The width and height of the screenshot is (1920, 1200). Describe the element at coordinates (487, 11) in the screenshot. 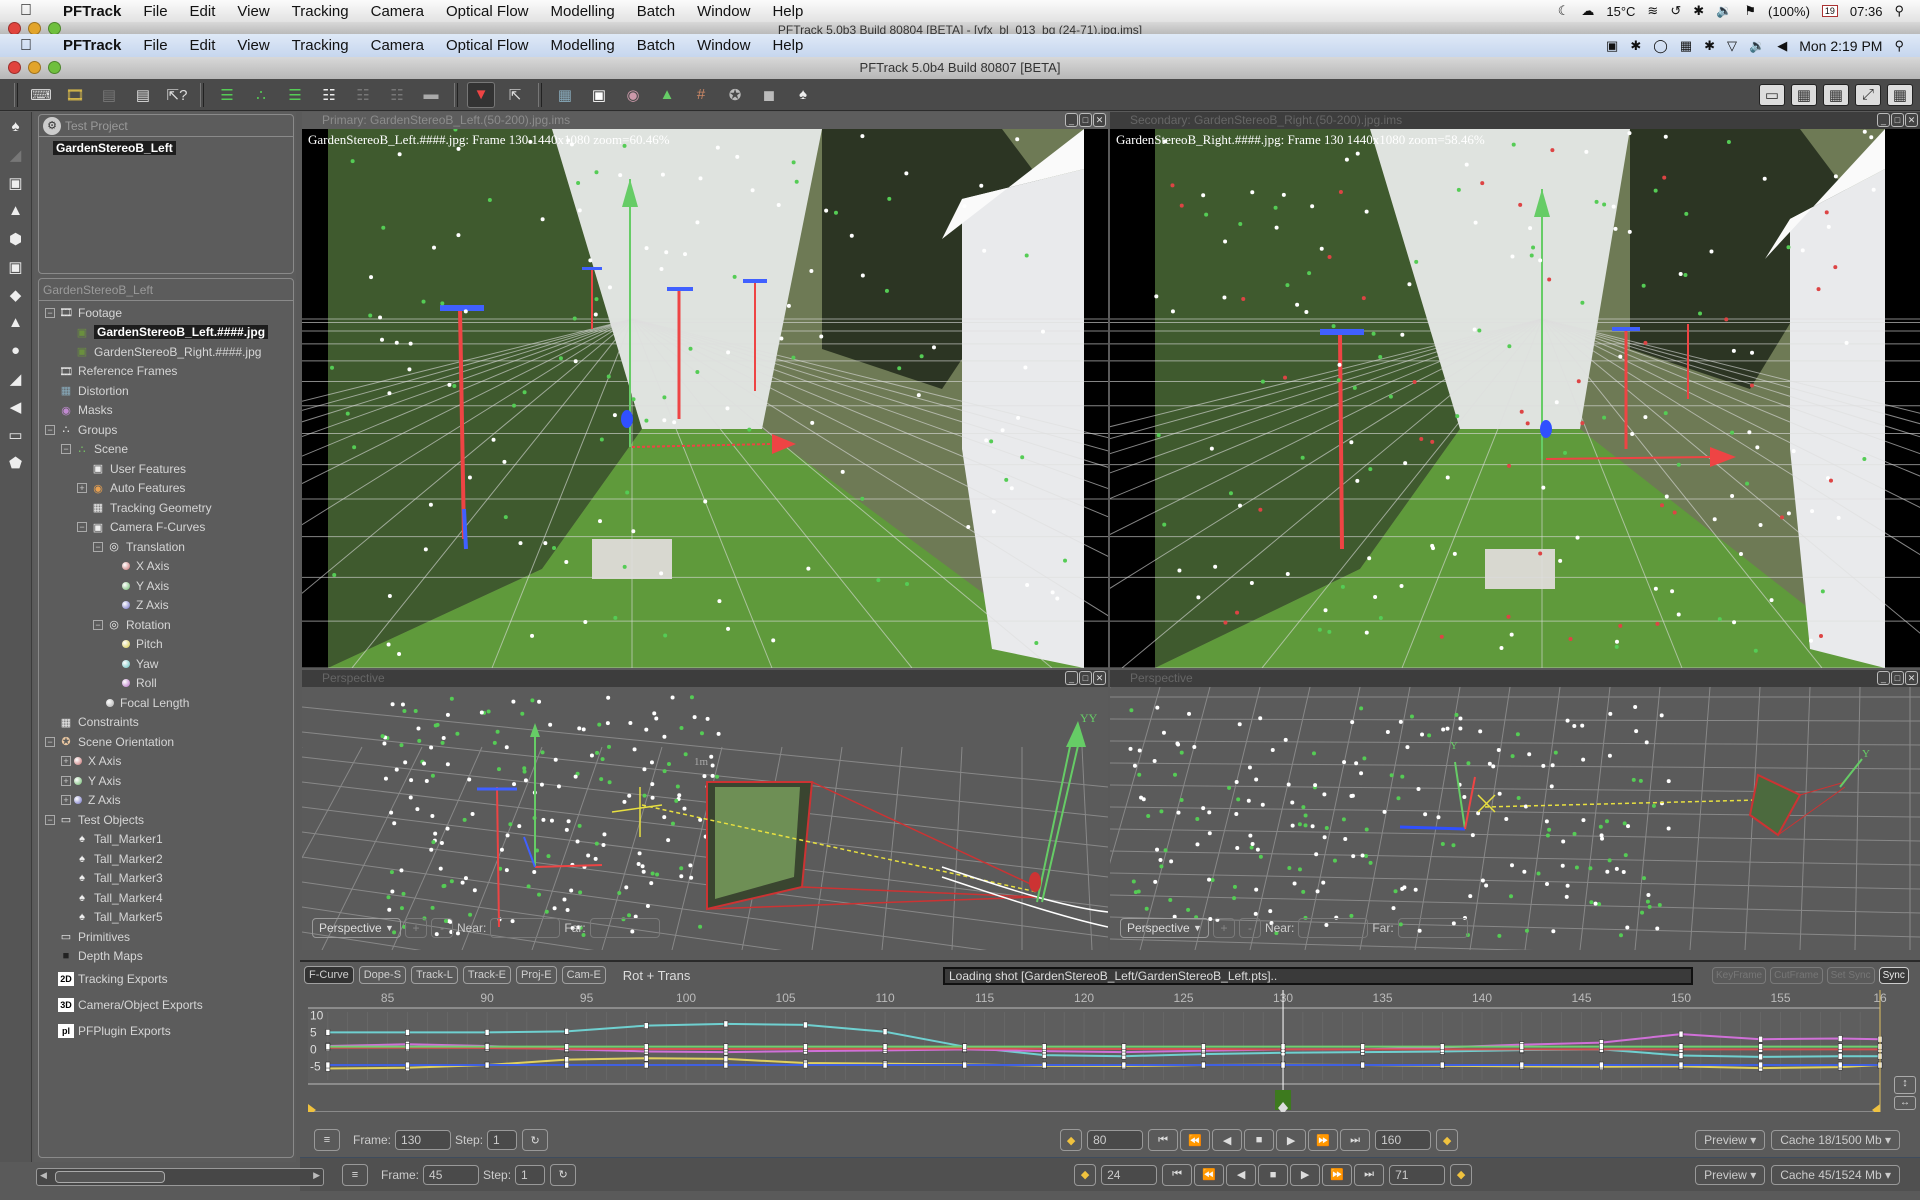

I see `menu-optical-flow: Optical Flow` at that location.